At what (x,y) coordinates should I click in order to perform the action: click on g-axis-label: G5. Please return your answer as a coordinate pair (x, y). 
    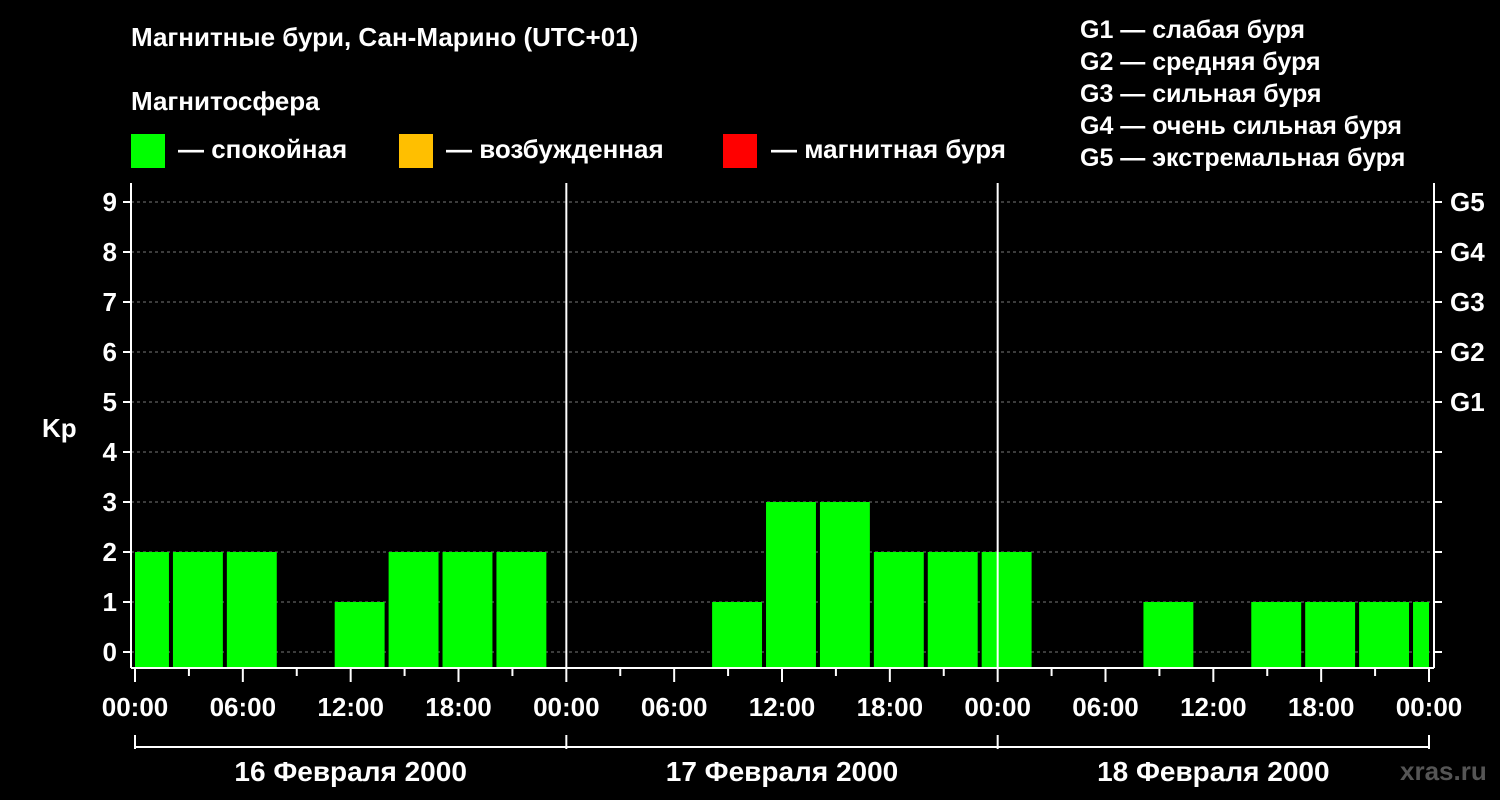
    Looking at the image, I should click on (1467, 202).